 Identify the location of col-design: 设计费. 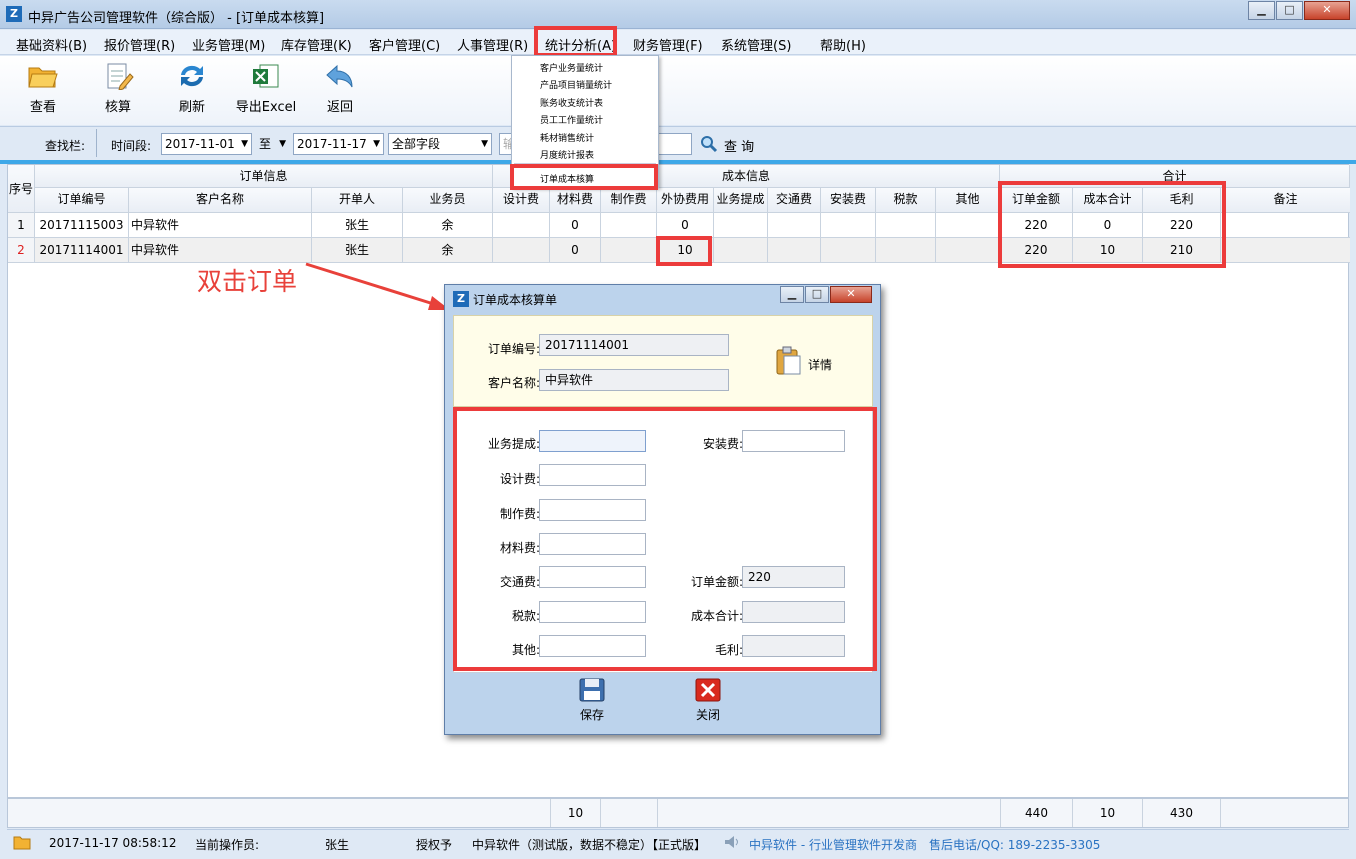
(521, 200).